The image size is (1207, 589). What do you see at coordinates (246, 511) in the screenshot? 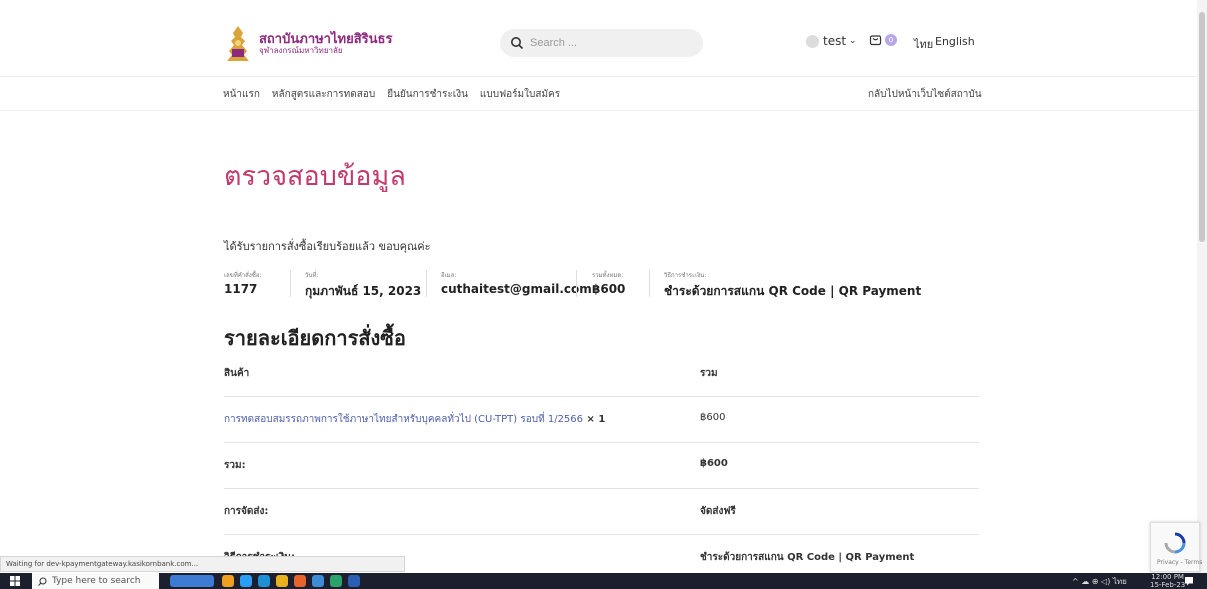
I see `shipping-label: การจัดส่ง:` at bounding box center [246, 511].